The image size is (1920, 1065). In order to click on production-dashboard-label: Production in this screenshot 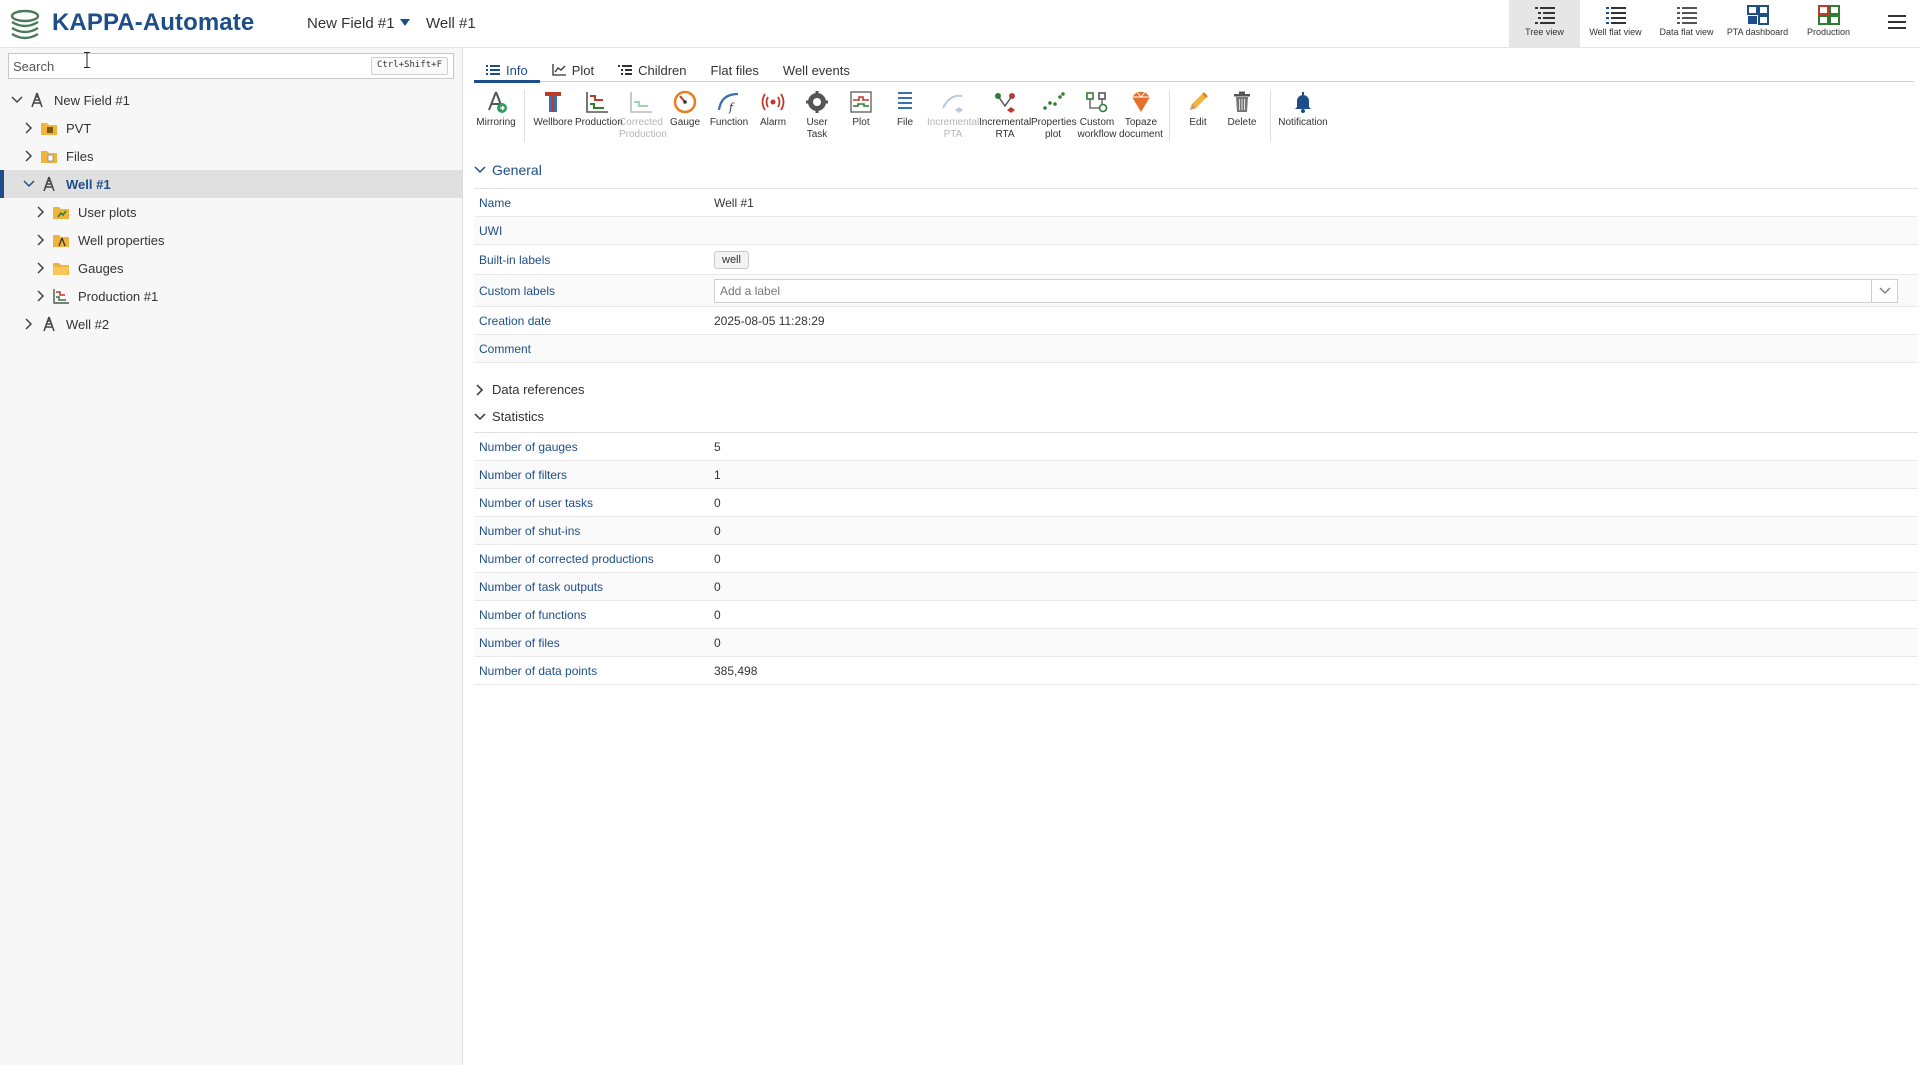, I will do `click(1828, 32)`.